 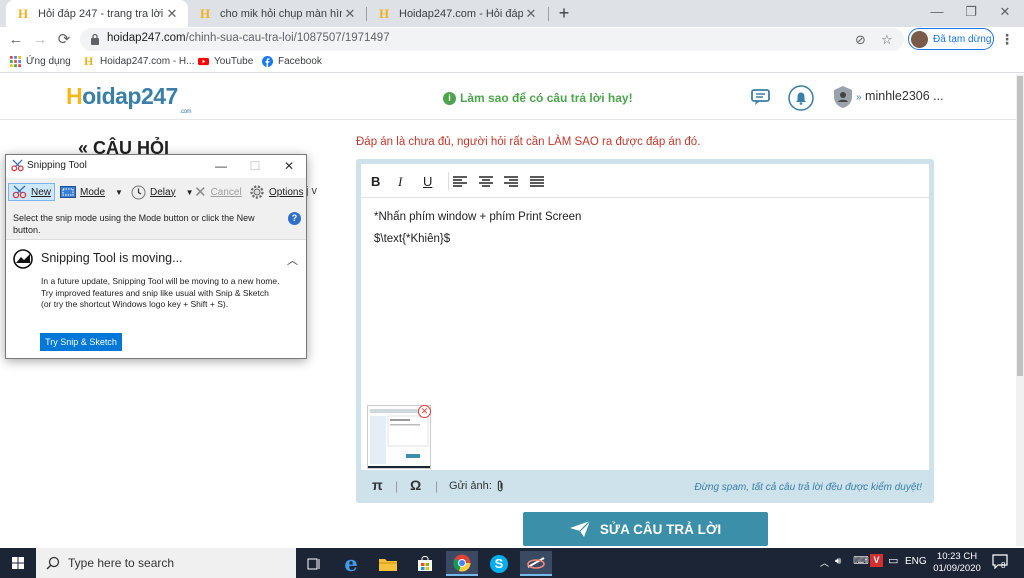 What do you see at coordinates (16, 40) in the screenshot?
I see `back-arrow-icon: ←` at bounding box center [16, 40].